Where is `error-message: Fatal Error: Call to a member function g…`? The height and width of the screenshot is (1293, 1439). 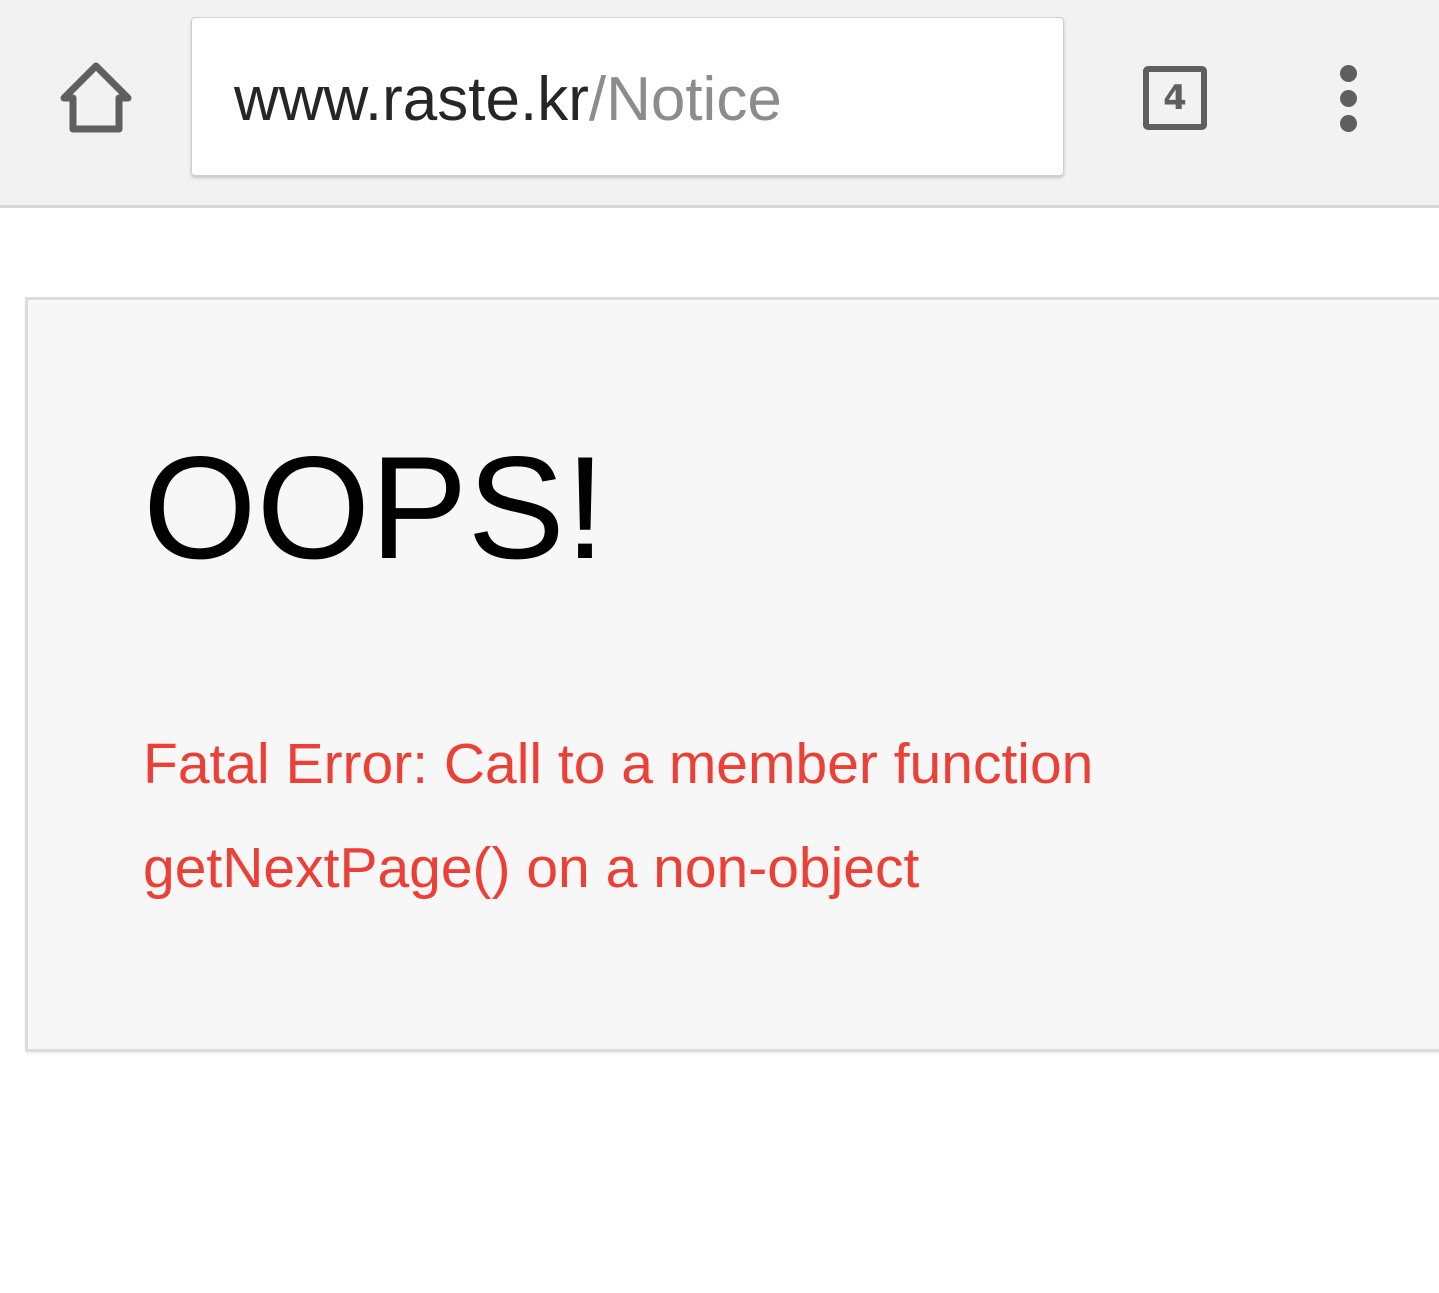
error-message: Fatal Error: Call to a member function g… is located at coordinates (618, 816).